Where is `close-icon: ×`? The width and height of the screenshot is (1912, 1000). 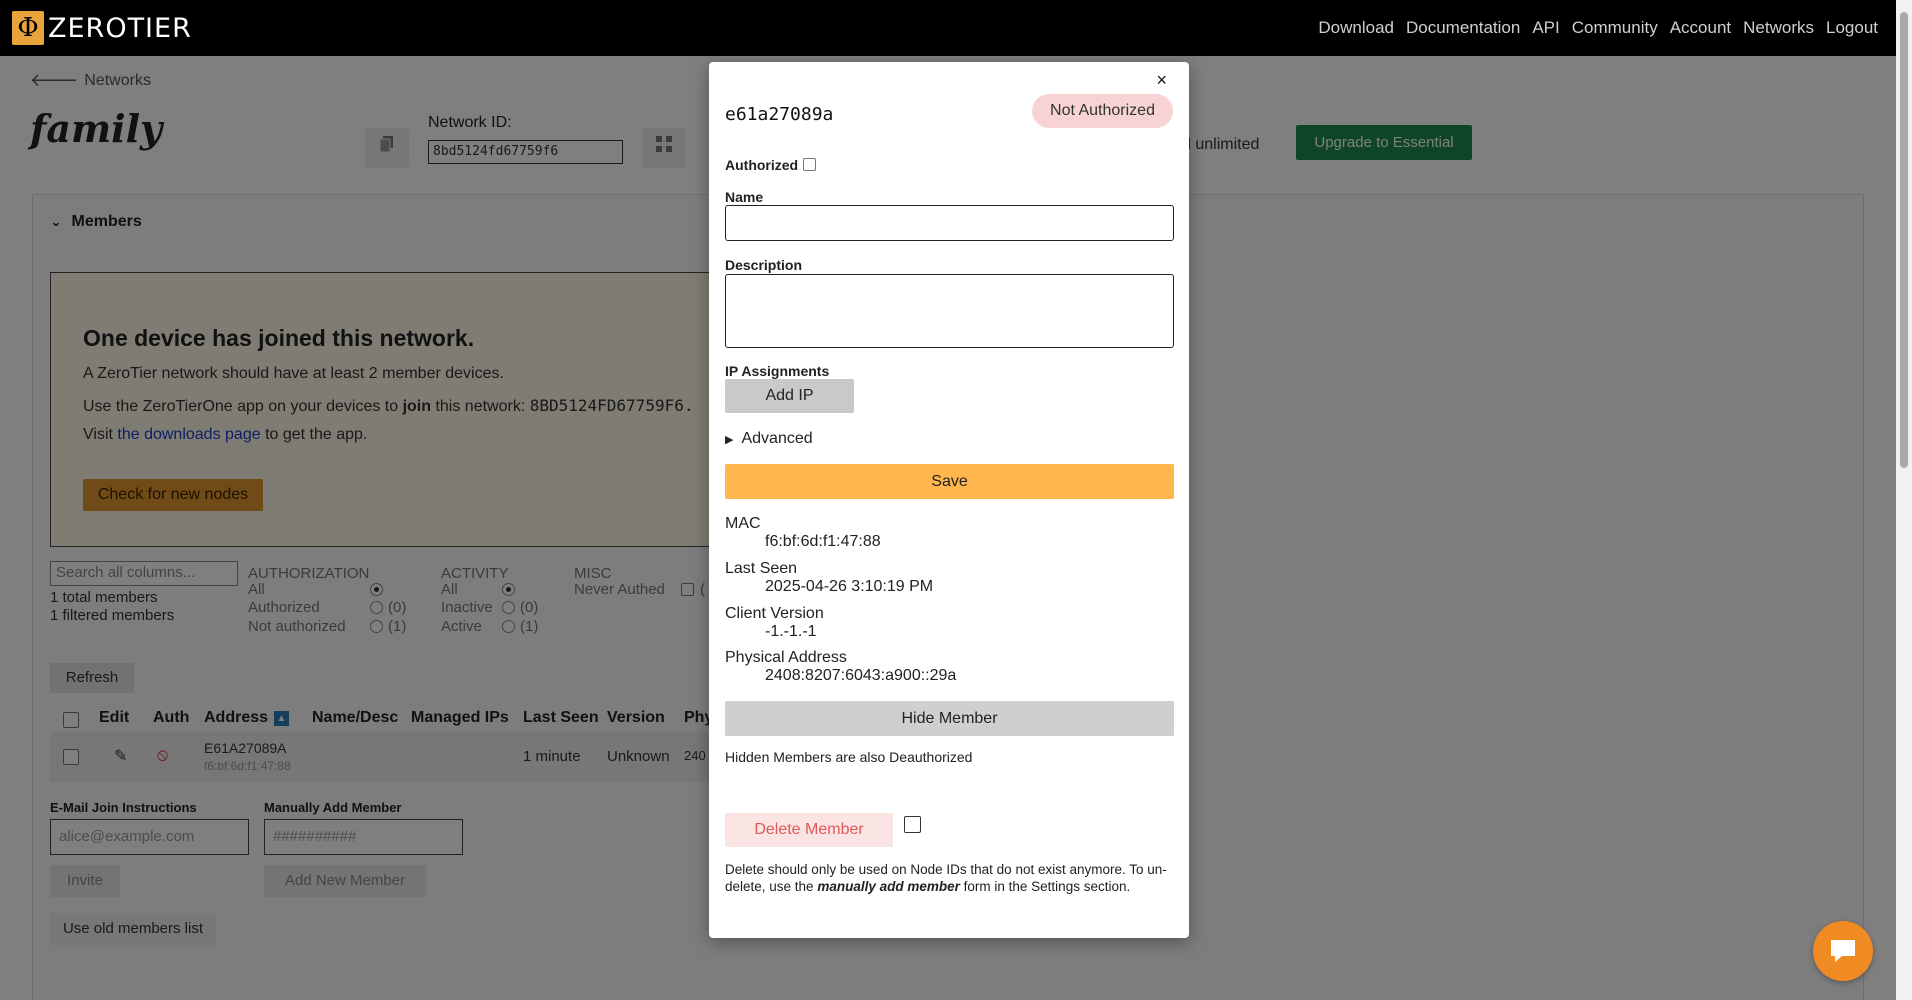 close-icon: × is located at coordinates (1161, 80).